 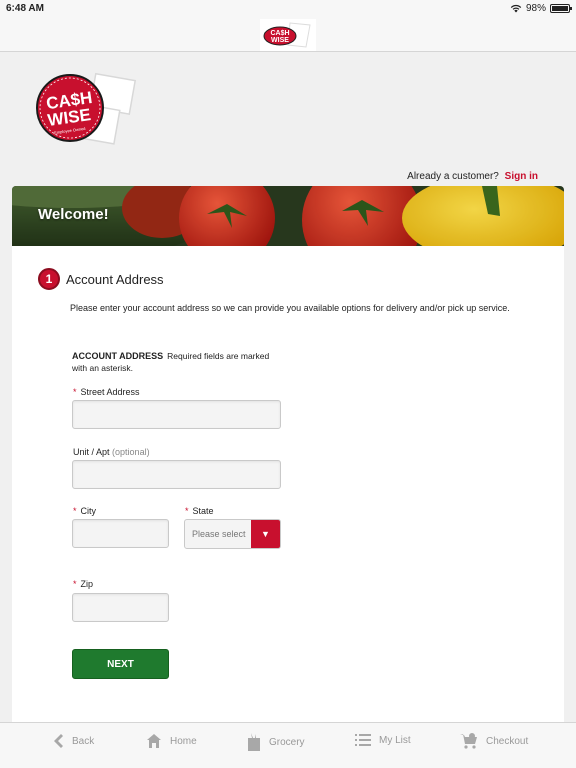 What do you see at coordinates (88, 511) in the screenshot?
I see `city-label-text: City` at bounding box center [88, 511].